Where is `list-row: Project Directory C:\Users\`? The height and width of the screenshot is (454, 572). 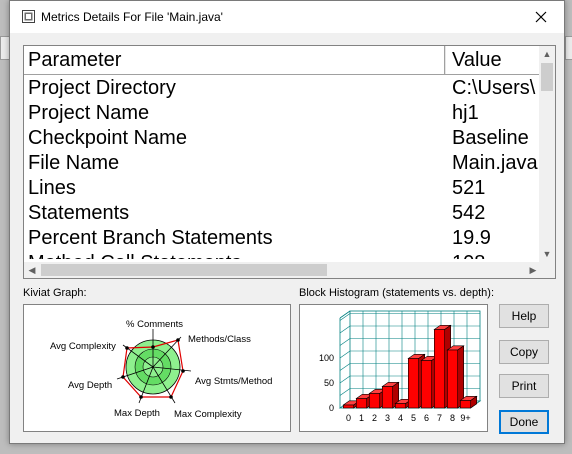 list-row: Project Directory C:\Users\ is located at coordinates (282, 88).